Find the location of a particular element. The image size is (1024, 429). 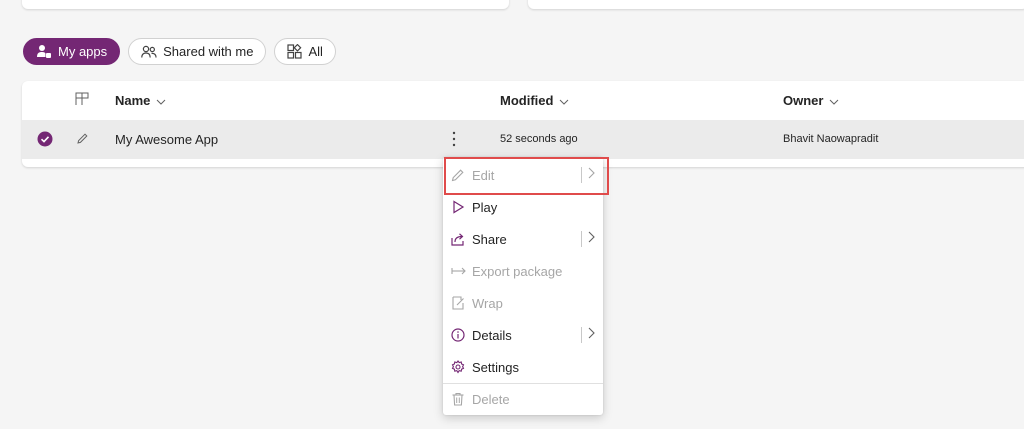

menu-item-wrap: Wrap is located at coordinates (523, 303).